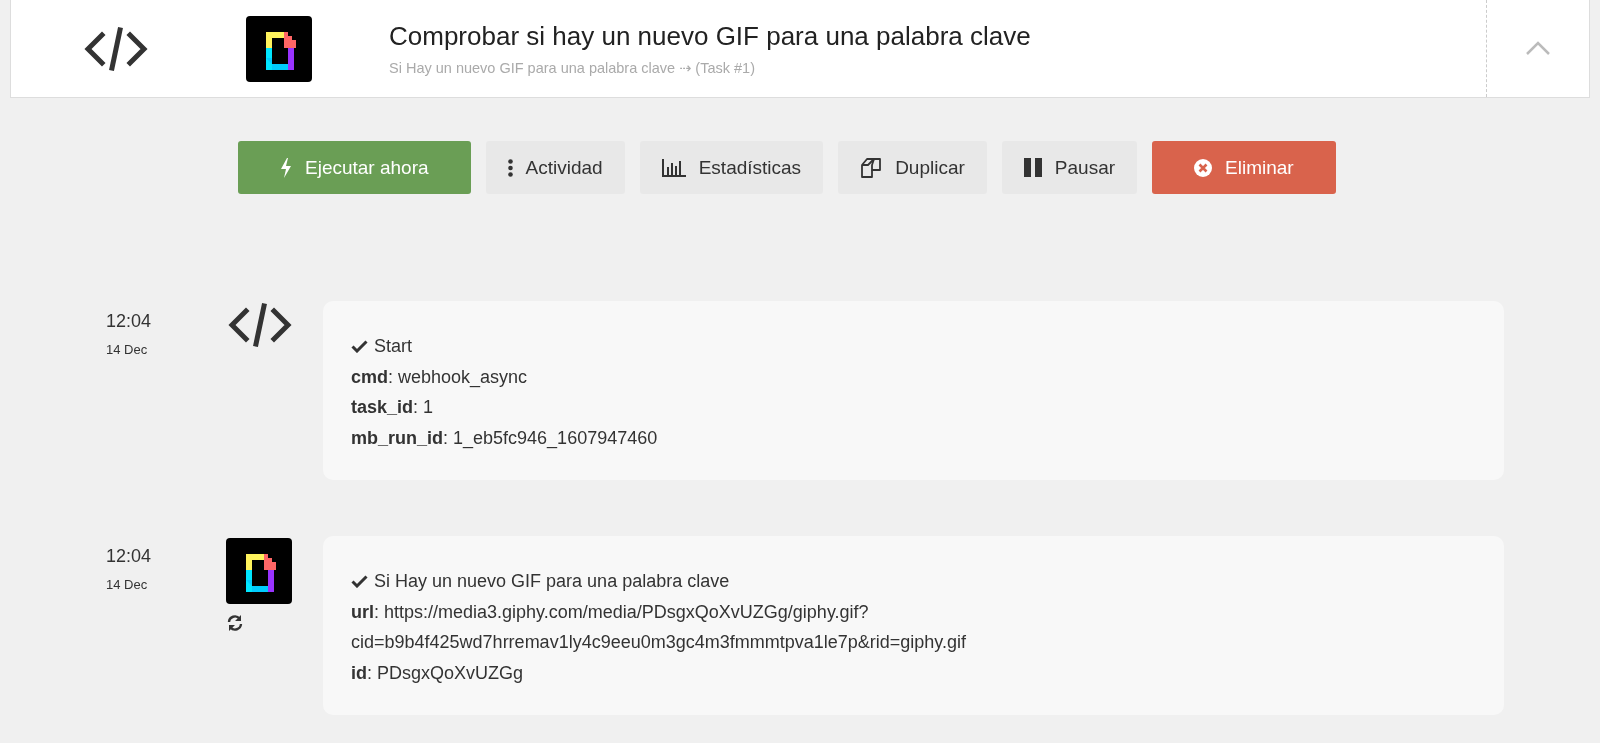 Image resolution: width=1600 pixels, height=743 pixels. I want to click on lightning-icon, so click(286, 167).